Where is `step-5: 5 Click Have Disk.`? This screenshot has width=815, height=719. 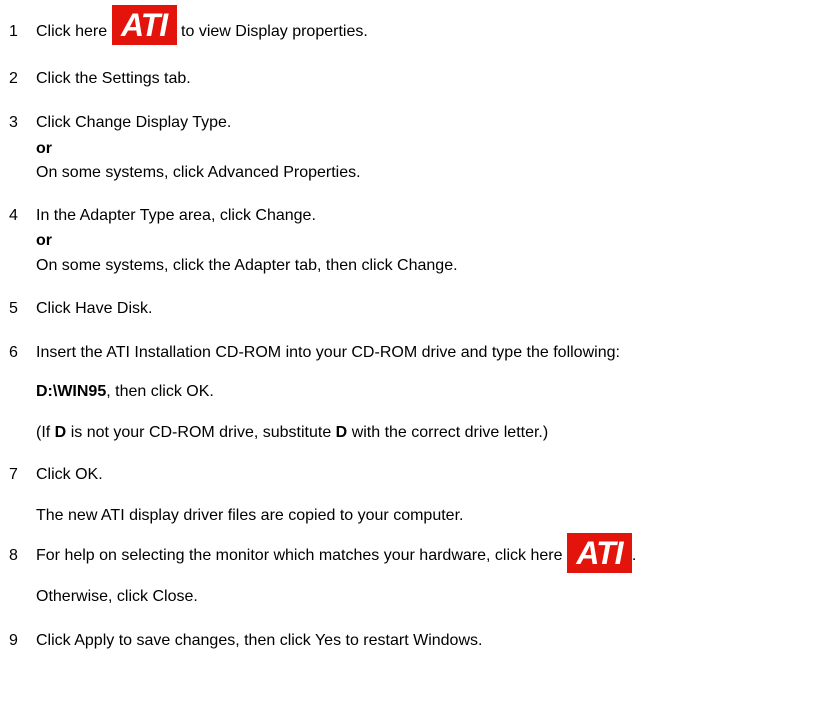
step-5: 5 Click Have Disk. is located at coordinates (80, 309).